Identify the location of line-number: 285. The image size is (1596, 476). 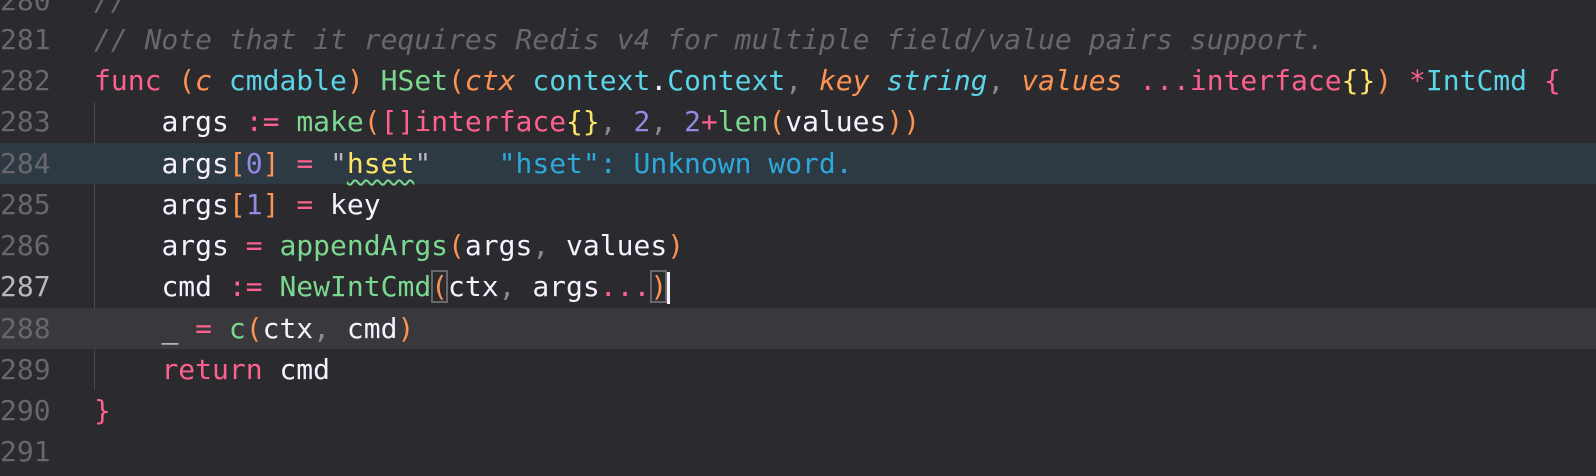
(25, 204).